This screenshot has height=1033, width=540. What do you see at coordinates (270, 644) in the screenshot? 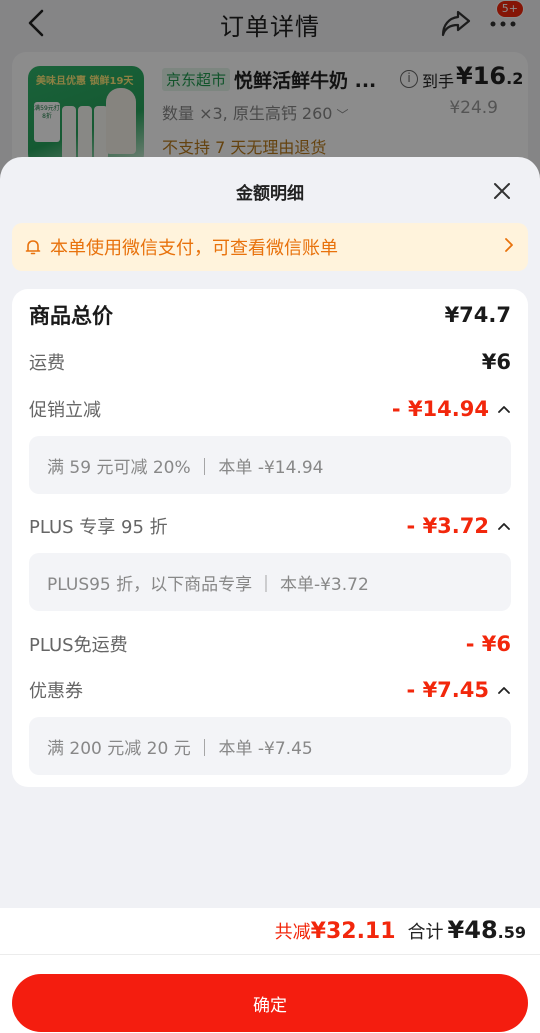
I see `row-plus-free-shipping: PLUS免运费 - ¥6` at bounding box center [270, 644].